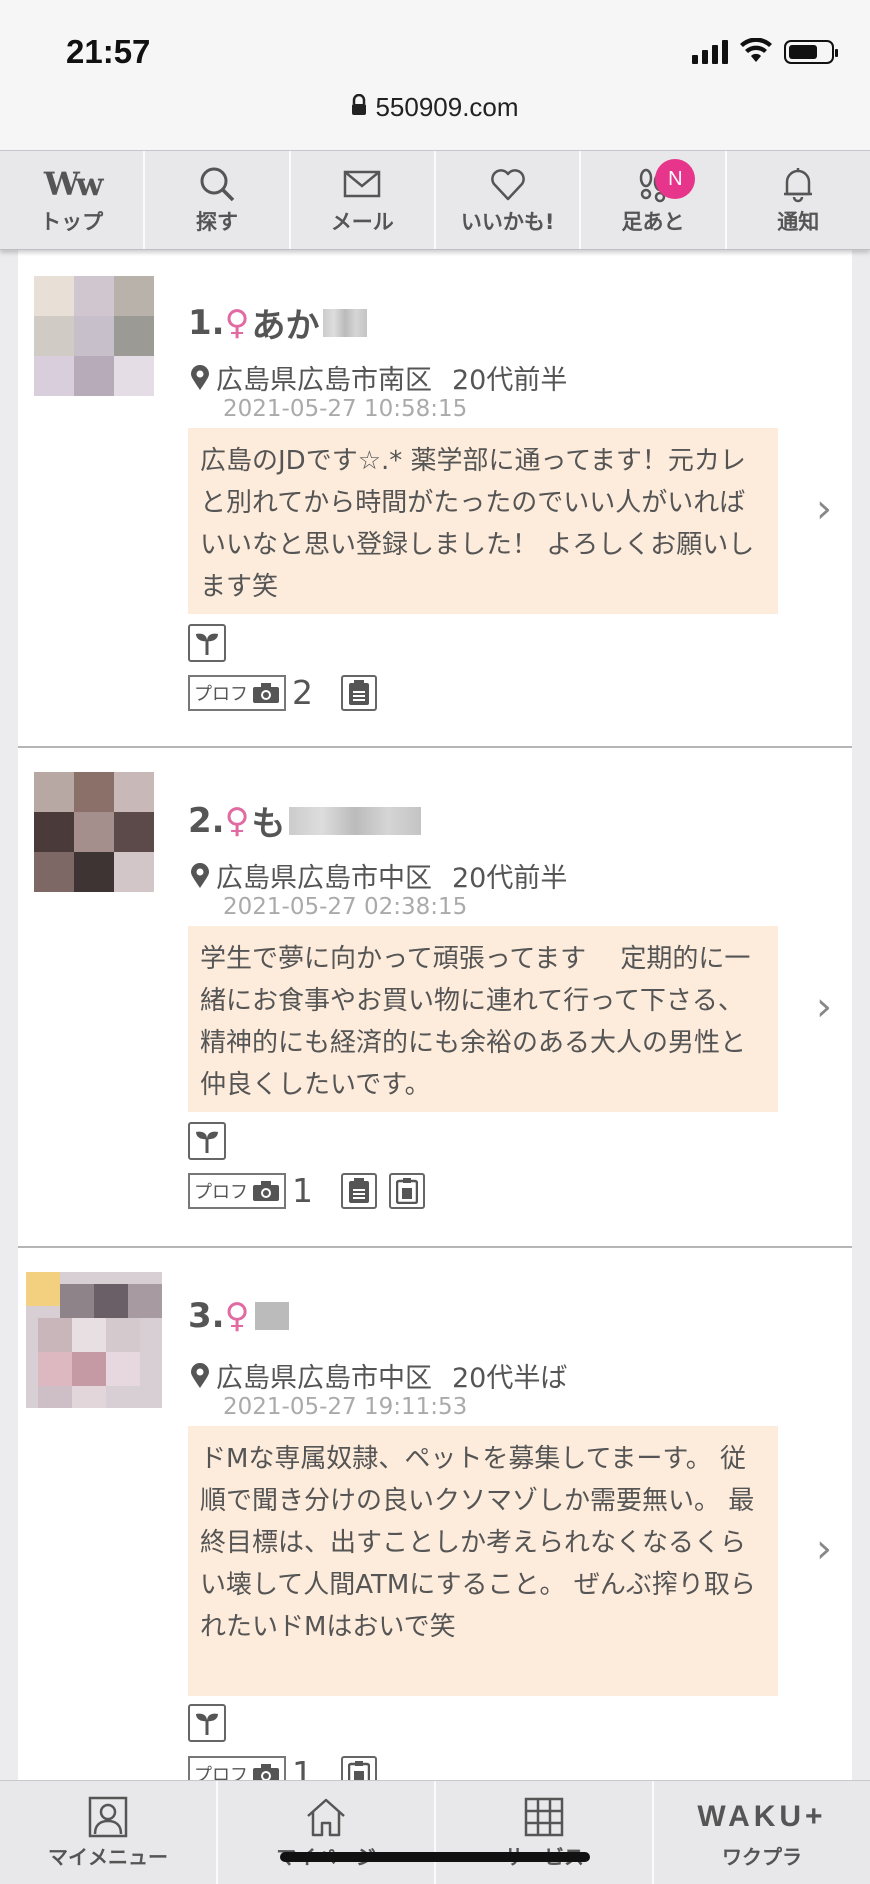 This screenshot has height=1884, width=870. What do you see at coordinates (654, 200) in the screenshot?
I see `nav-footprint: 足あと N` at bounding box center [654, 200].